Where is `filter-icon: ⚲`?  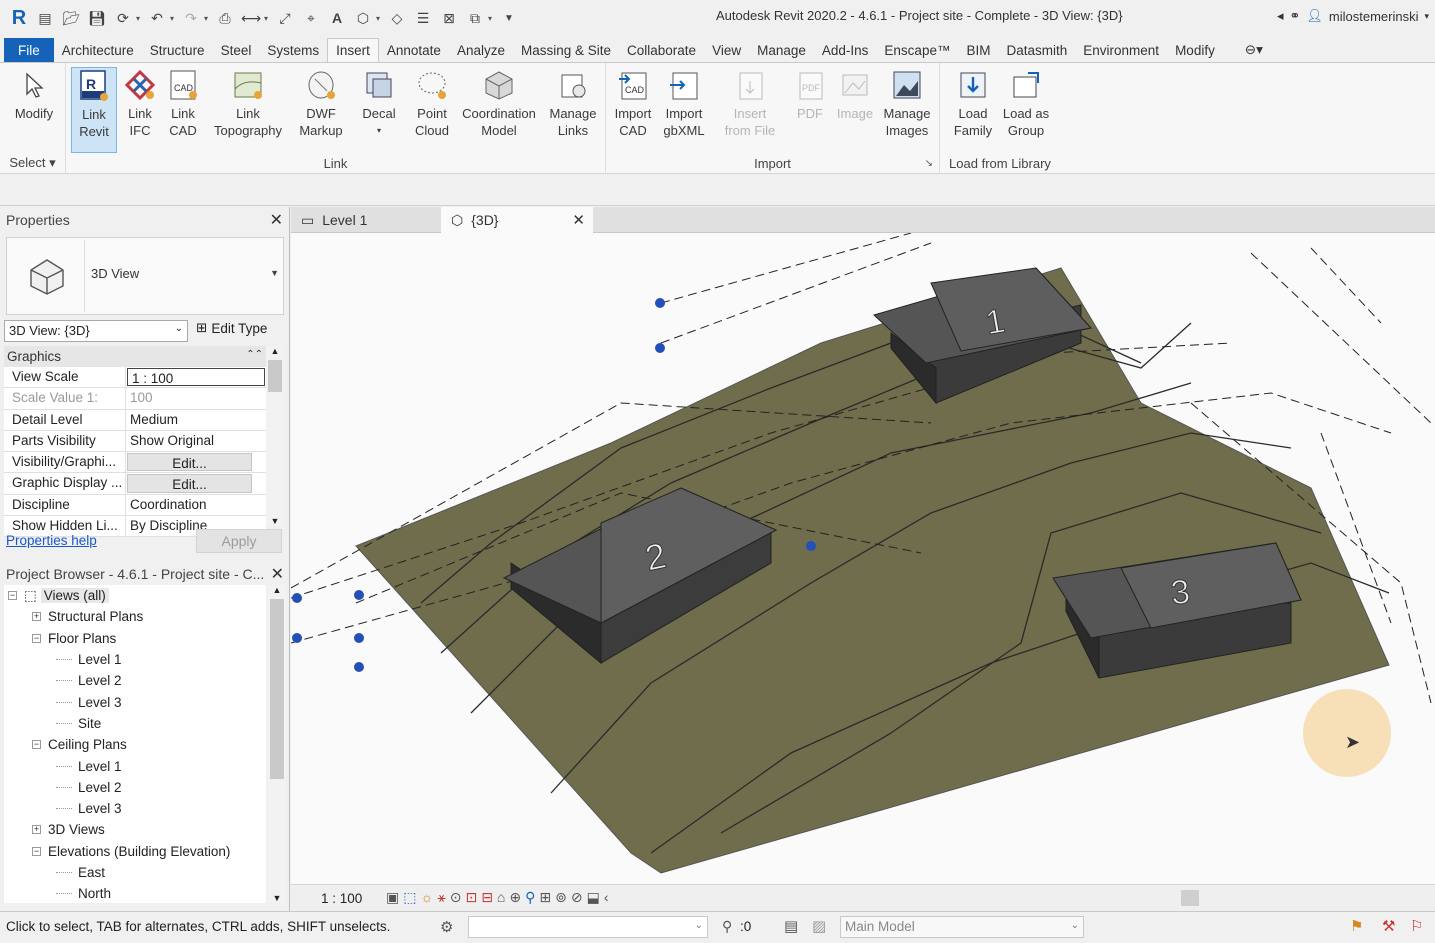
filter-icon: ⚲ is located at coordinates (727, 926).